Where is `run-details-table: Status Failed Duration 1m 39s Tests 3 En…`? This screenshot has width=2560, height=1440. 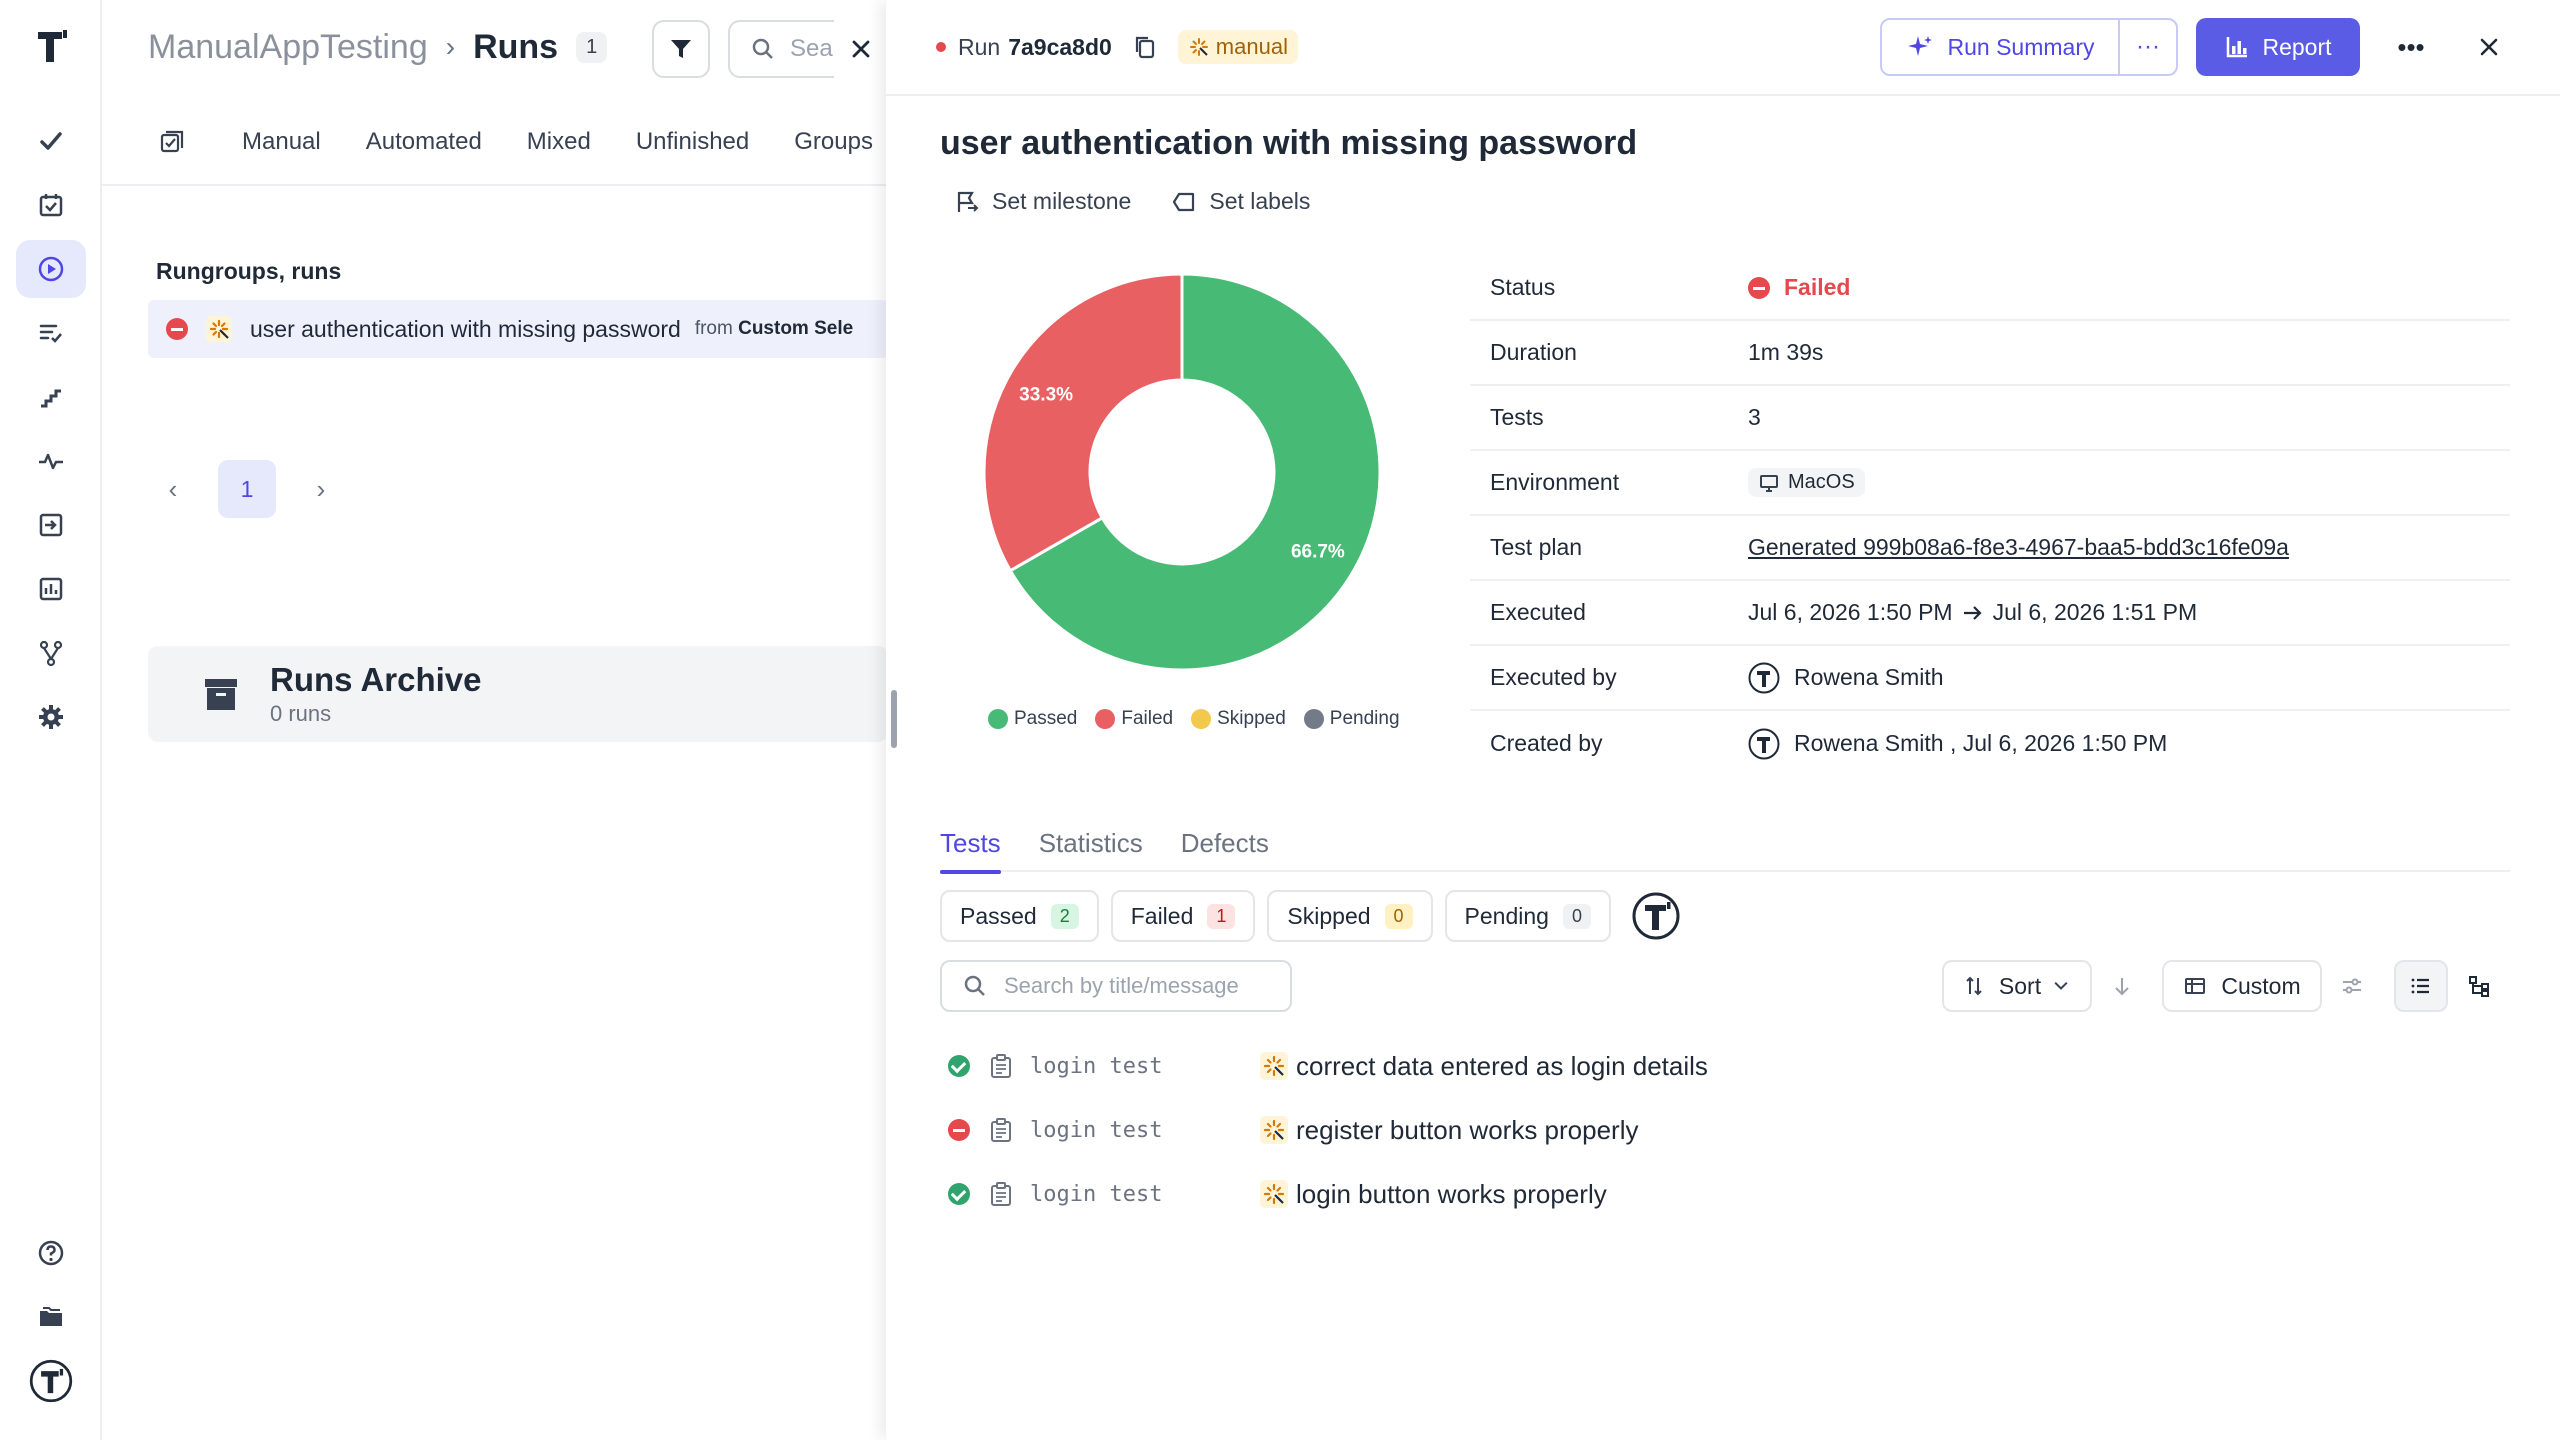 run-details-table: Status Failed Duration 1m 39s Tests 3 En… is located at coordinates (1990, 516).